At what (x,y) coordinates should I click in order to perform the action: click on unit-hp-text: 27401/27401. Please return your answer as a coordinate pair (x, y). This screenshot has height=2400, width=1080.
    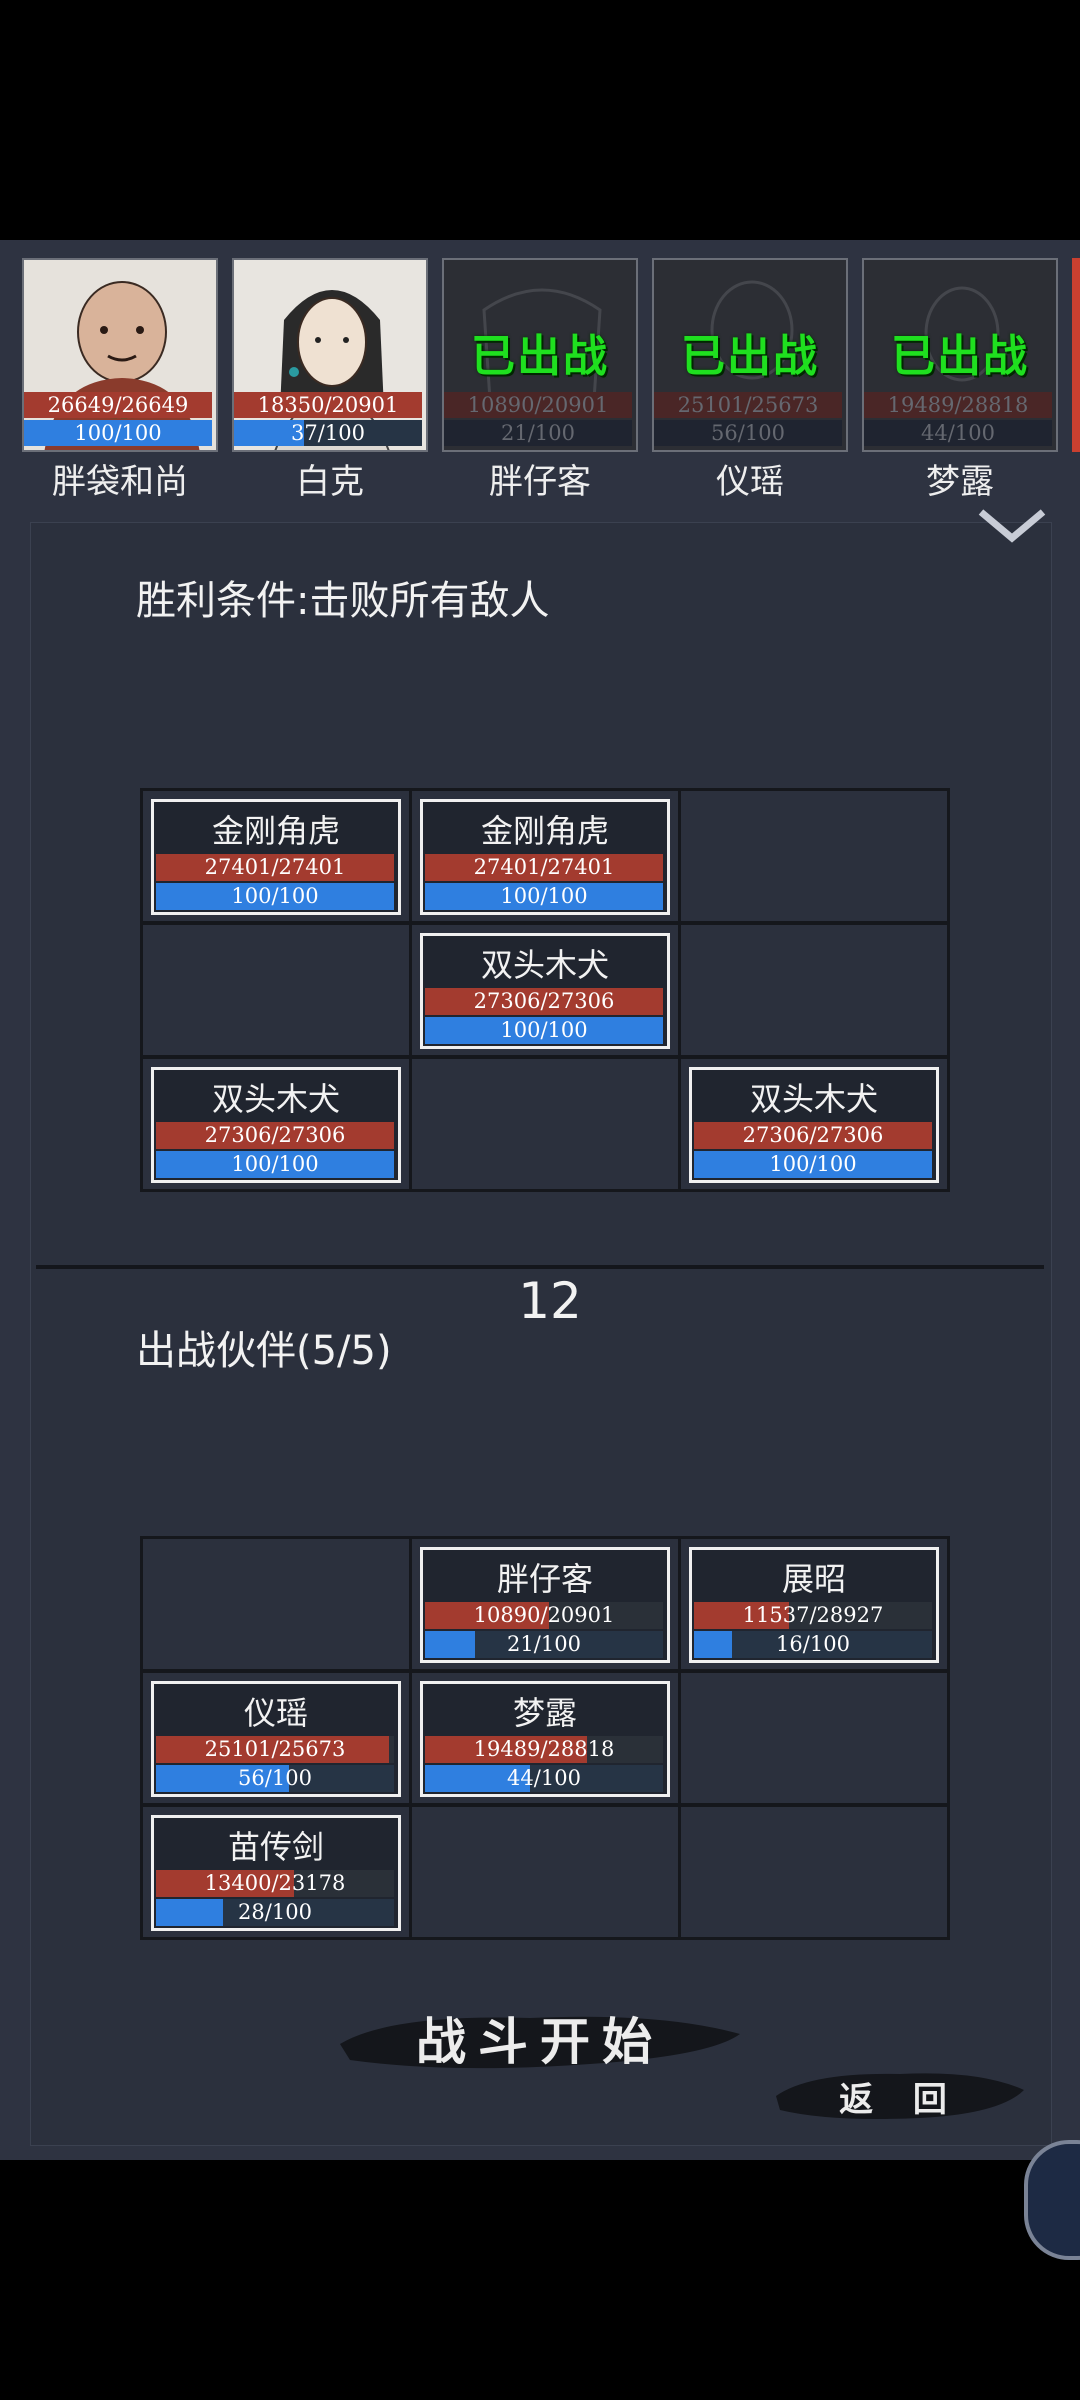
    Looking at the image, I should click on (275, 867).